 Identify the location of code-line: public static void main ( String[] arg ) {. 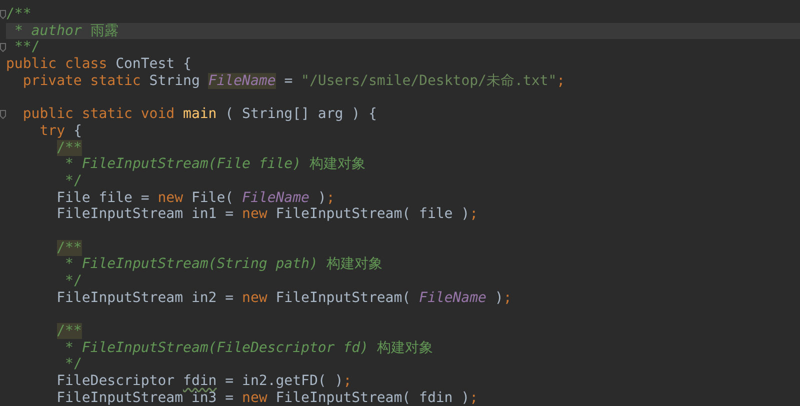
(200, 114).